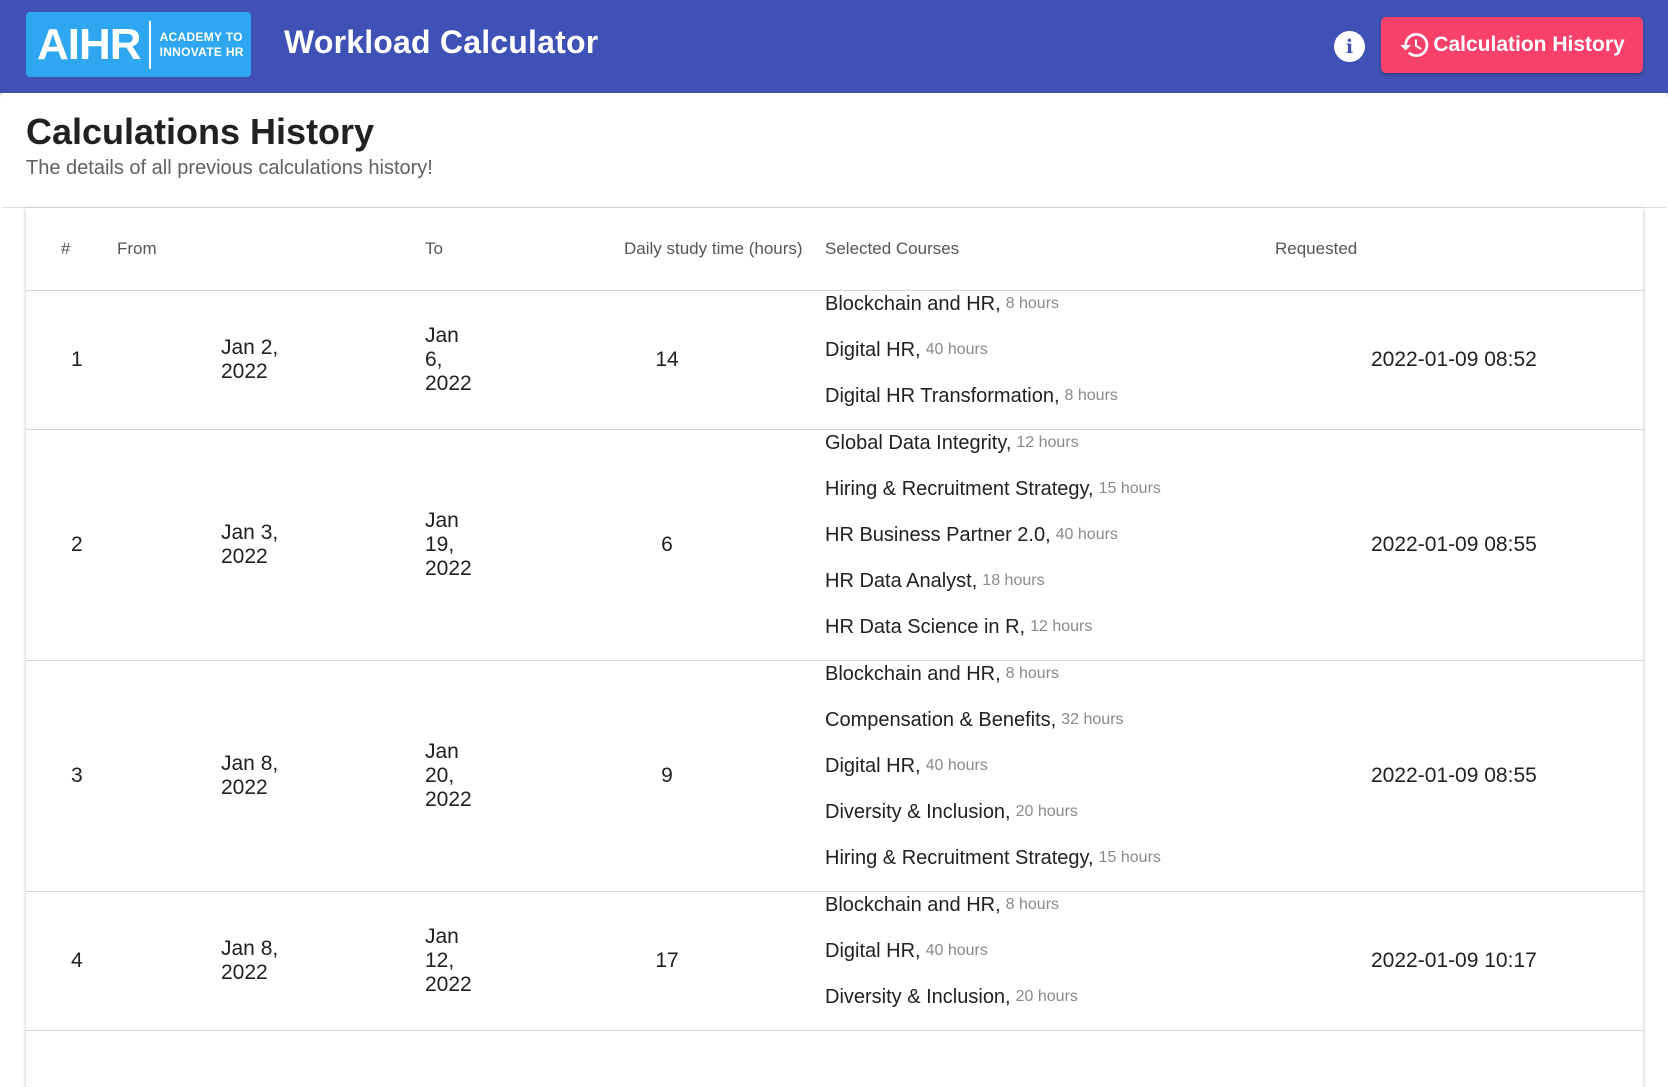 The height and width of the screenshot is (1087, 1668). What do you see at coordinates (401, 360) in the screenshot?
I see `cell-to: Jan 6, 2022` at bounding box center [401, 360].